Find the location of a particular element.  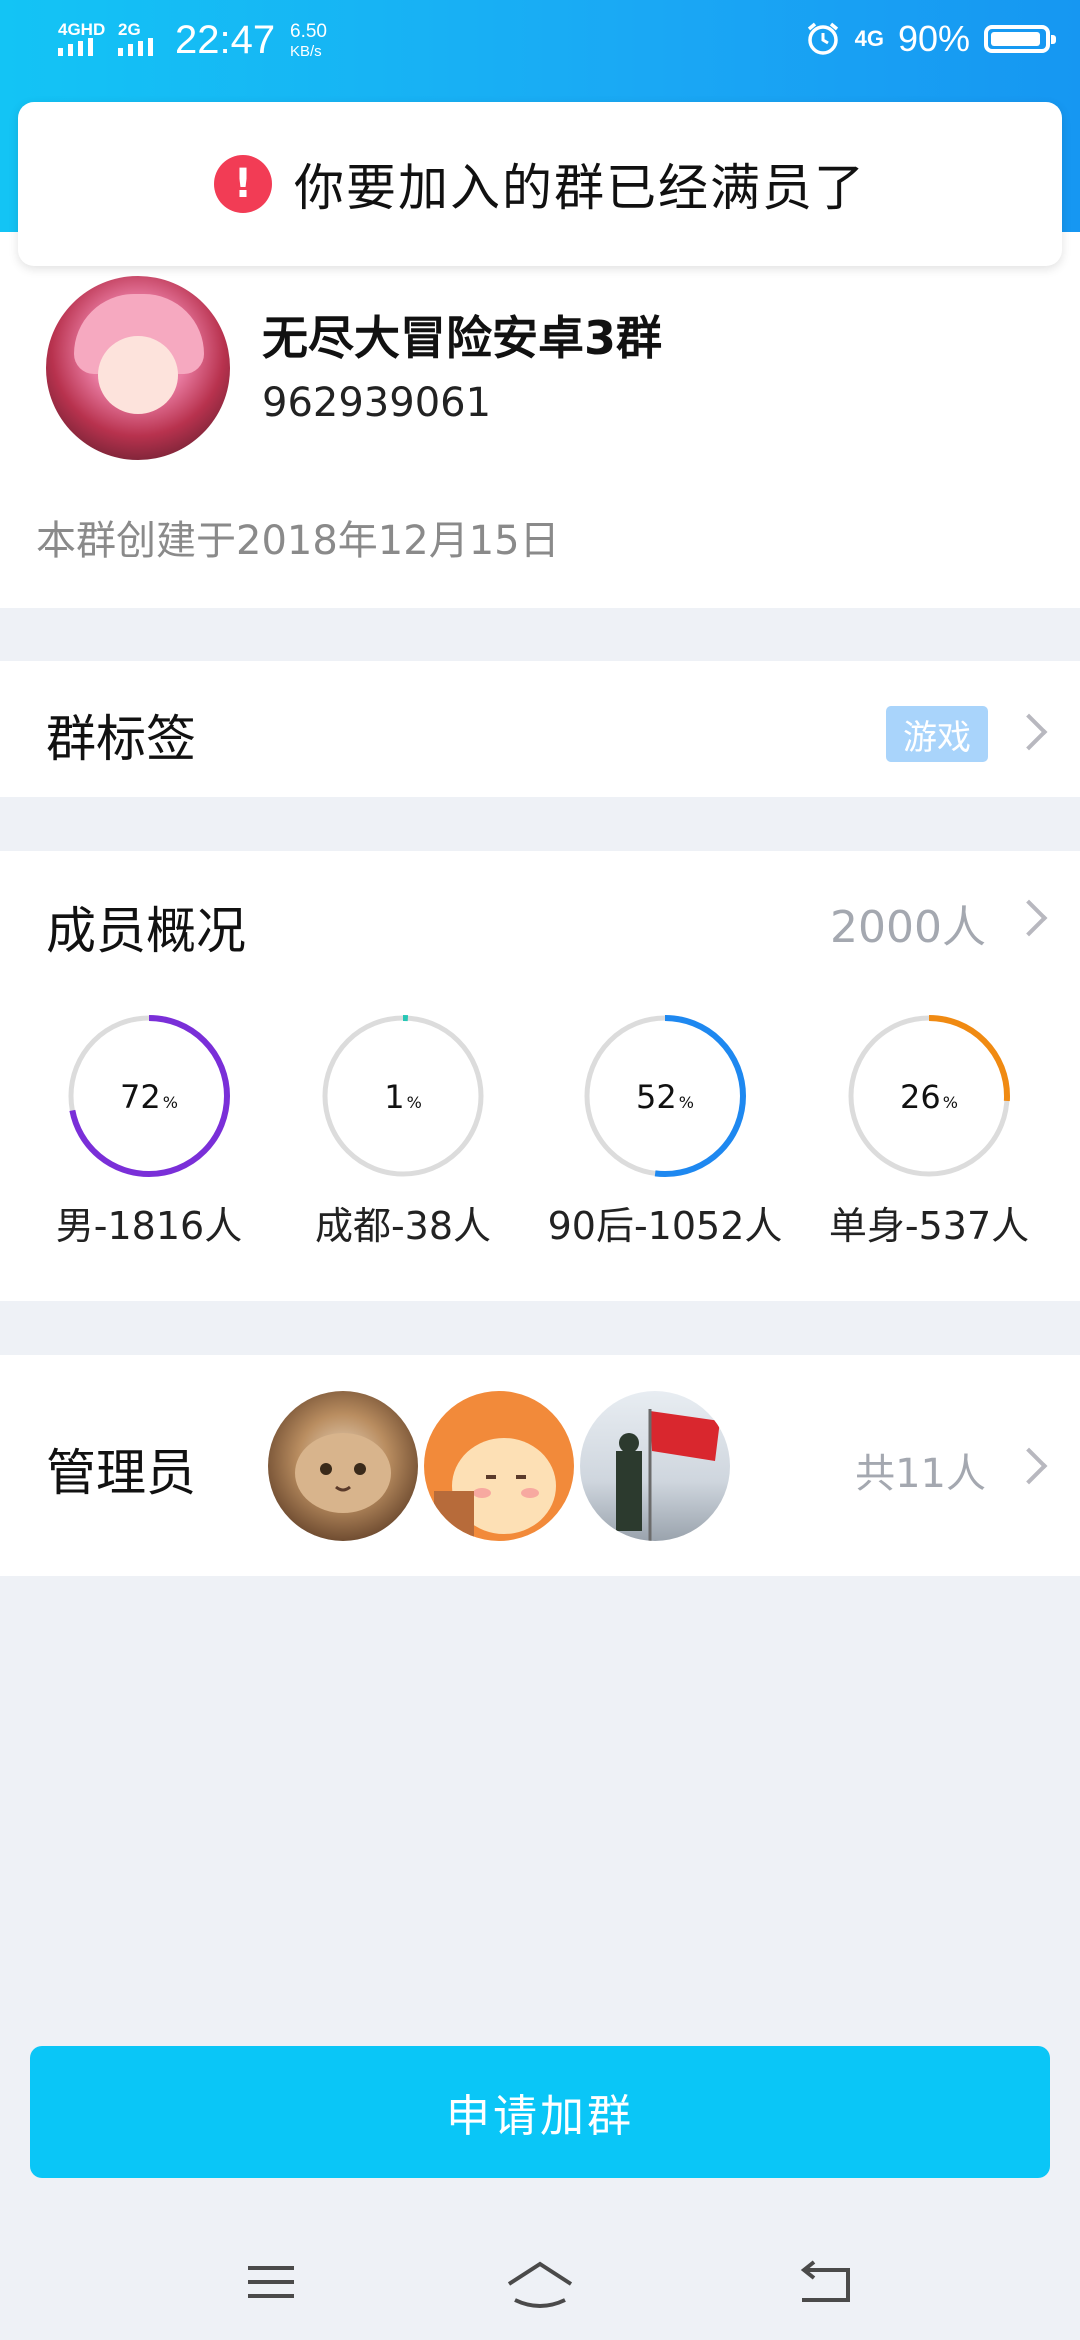

stat-ring: 72% is located at coordinates (149, 1096).